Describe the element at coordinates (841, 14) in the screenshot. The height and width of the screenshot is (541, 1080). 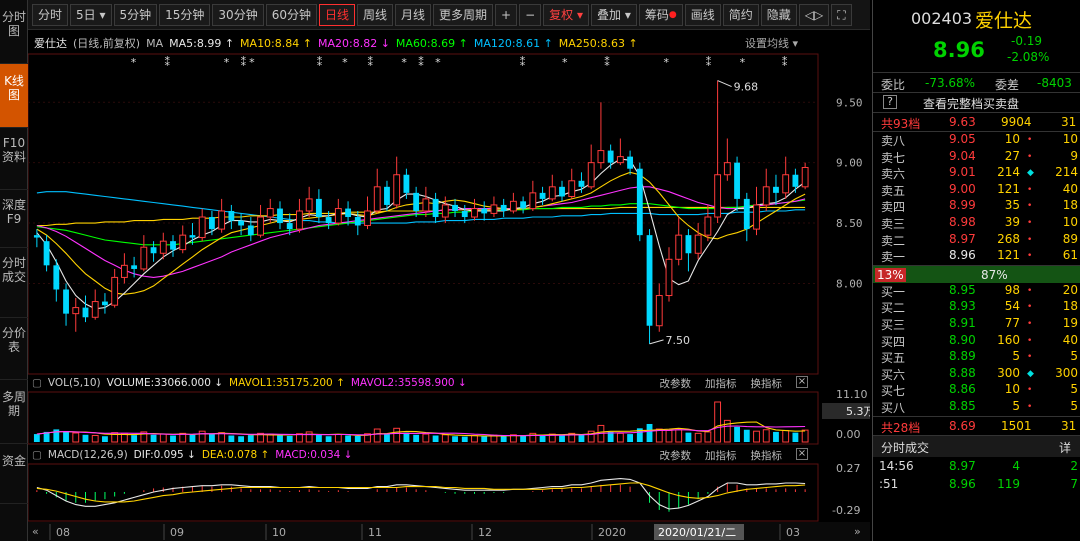
I see `fullscreen-icon: ⛶` at that location.